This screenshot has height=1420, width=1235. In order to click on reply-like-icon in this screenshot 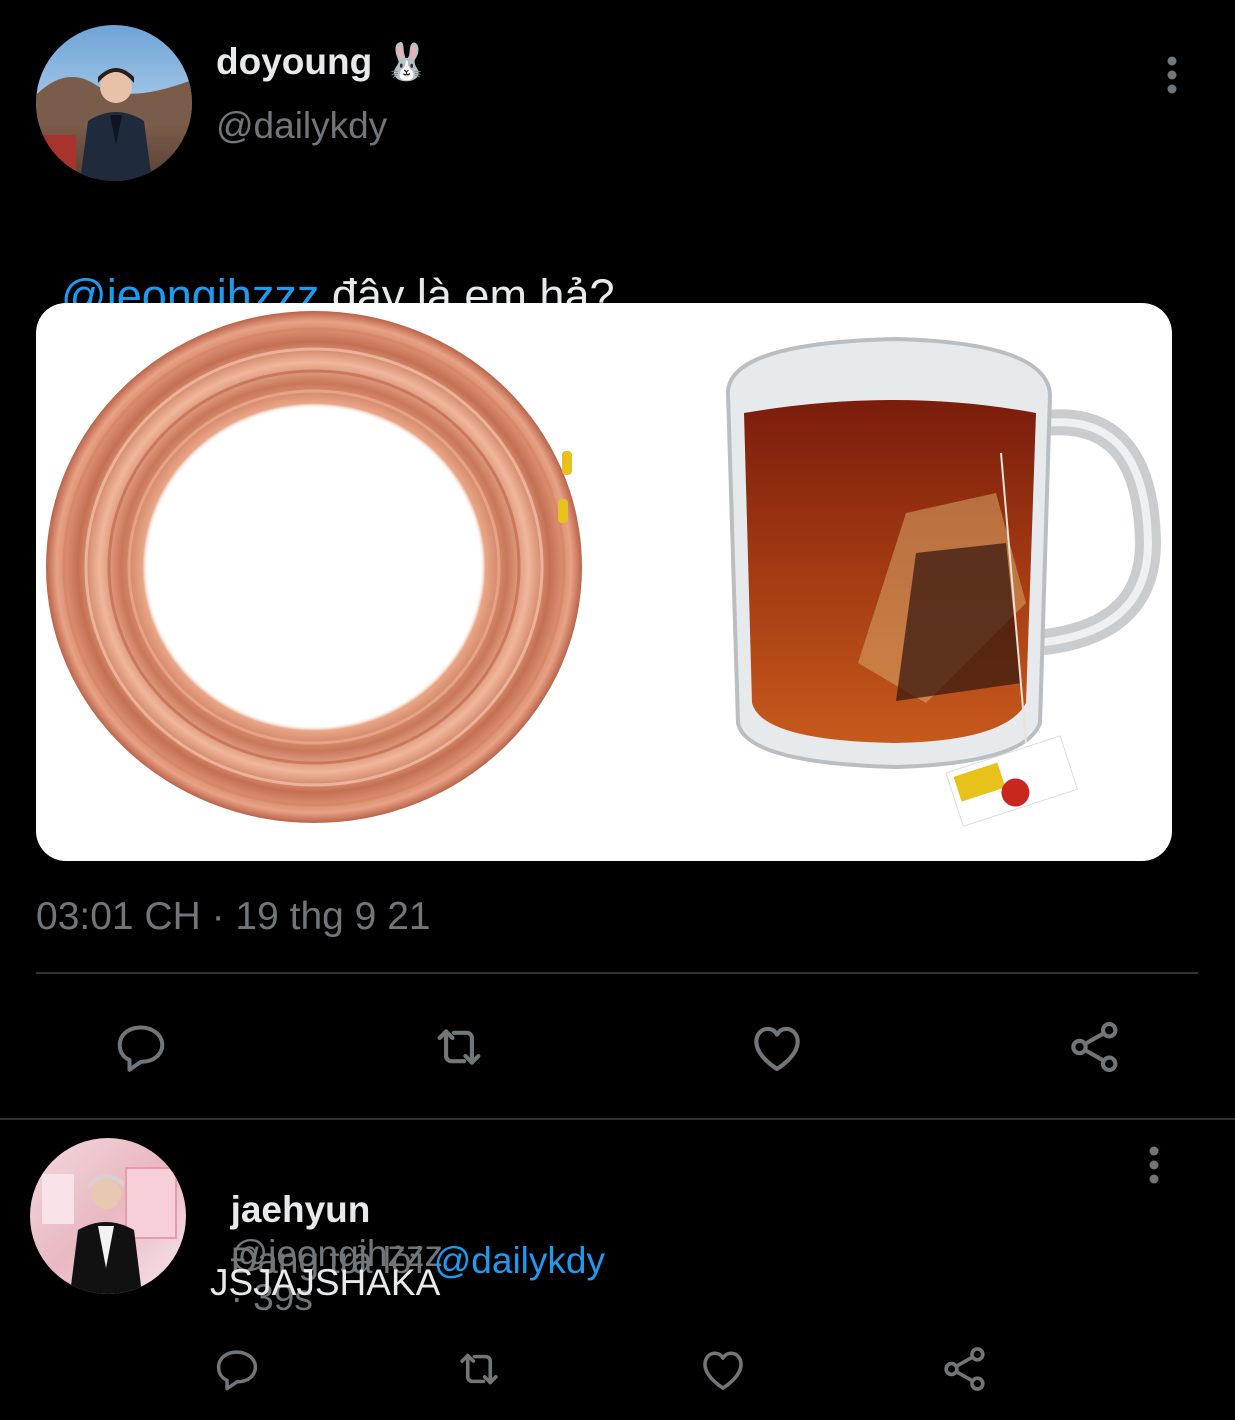, I will do `click(723, 1369)`.